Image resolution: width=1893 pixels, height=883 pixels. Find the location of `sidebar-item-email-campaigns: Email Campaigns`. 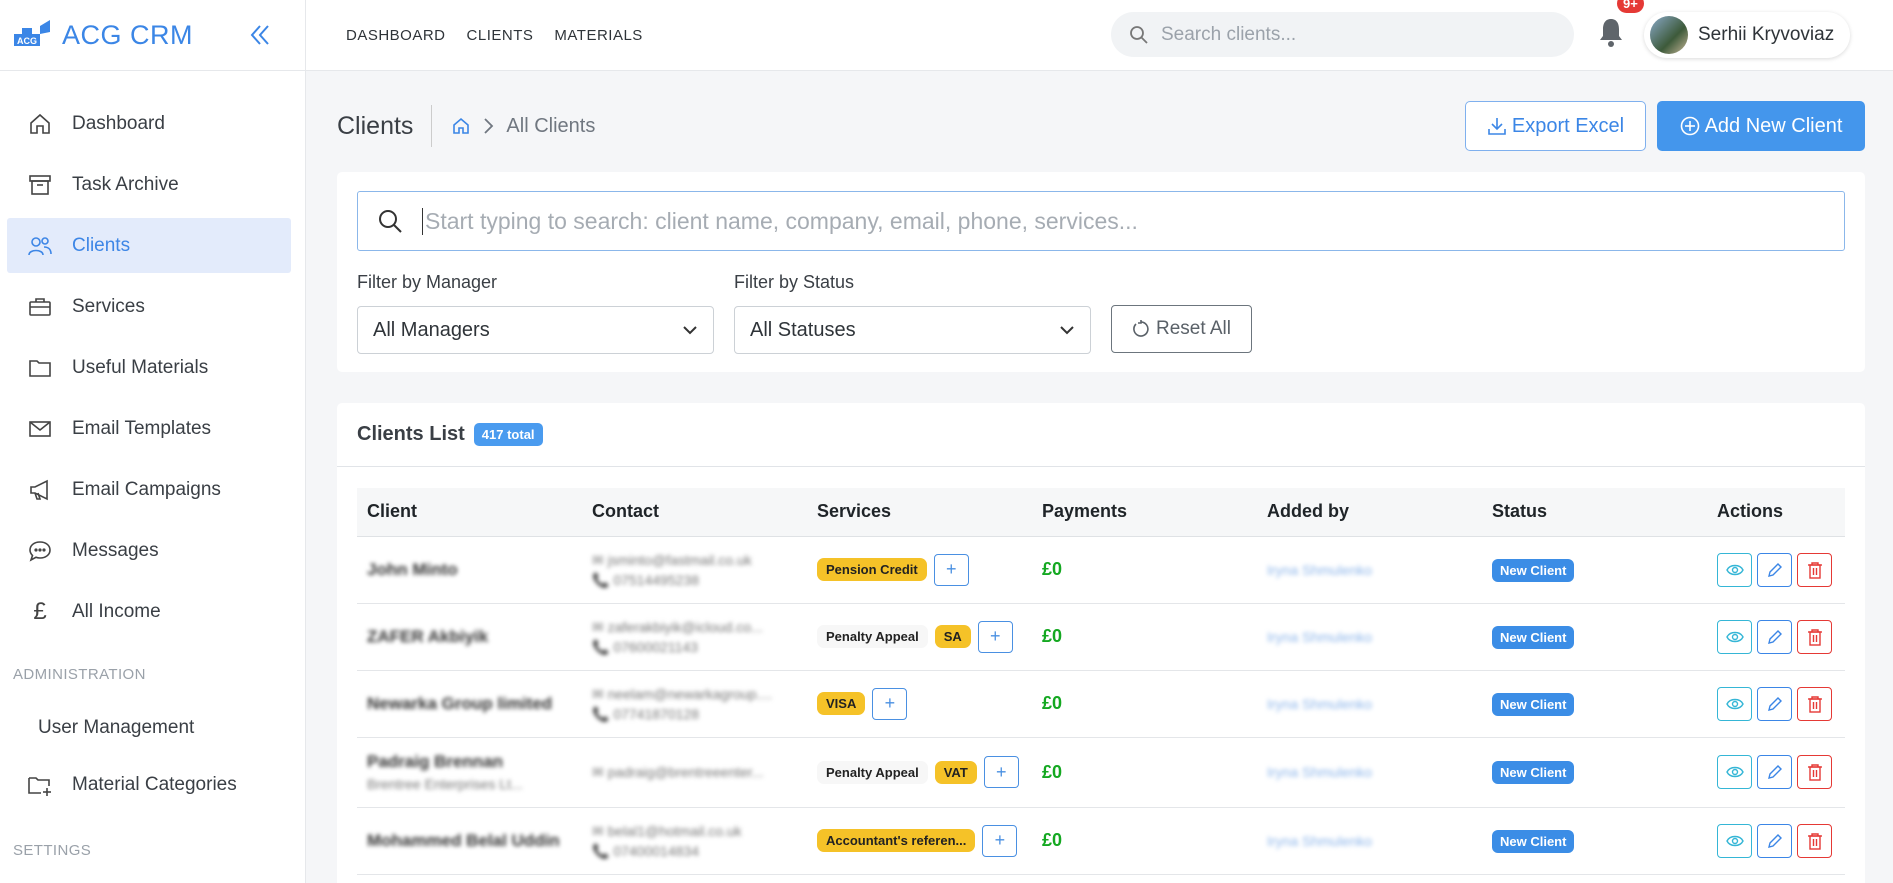

sidebar-item-email-campaigns: Email Campaigns is located at coordinates (149, 489).